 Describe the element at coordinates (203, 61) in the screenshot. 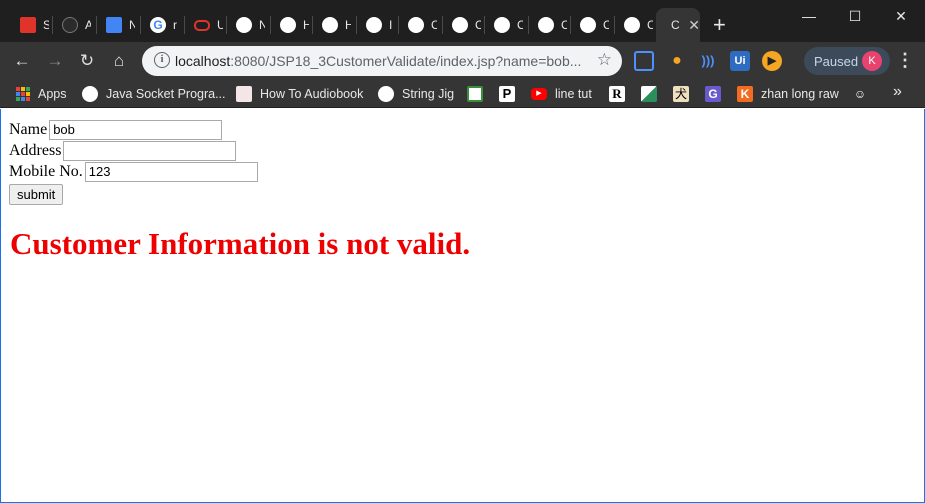

I see `url-host: localhost` at that location.